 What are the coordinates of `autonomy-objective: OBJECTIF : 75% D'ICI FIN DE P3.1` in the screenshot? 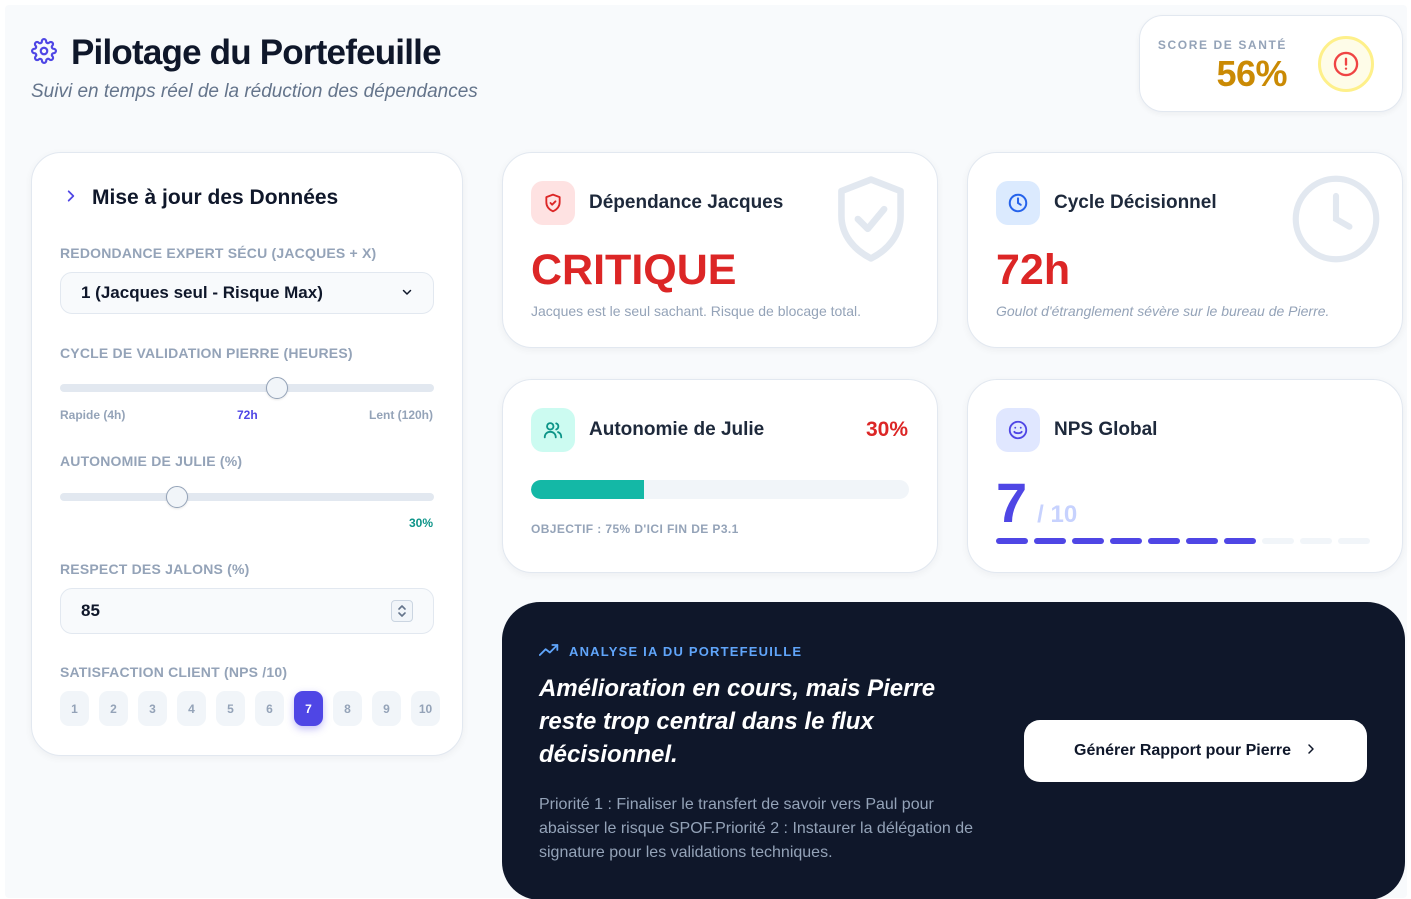 It's located at (635, 529).